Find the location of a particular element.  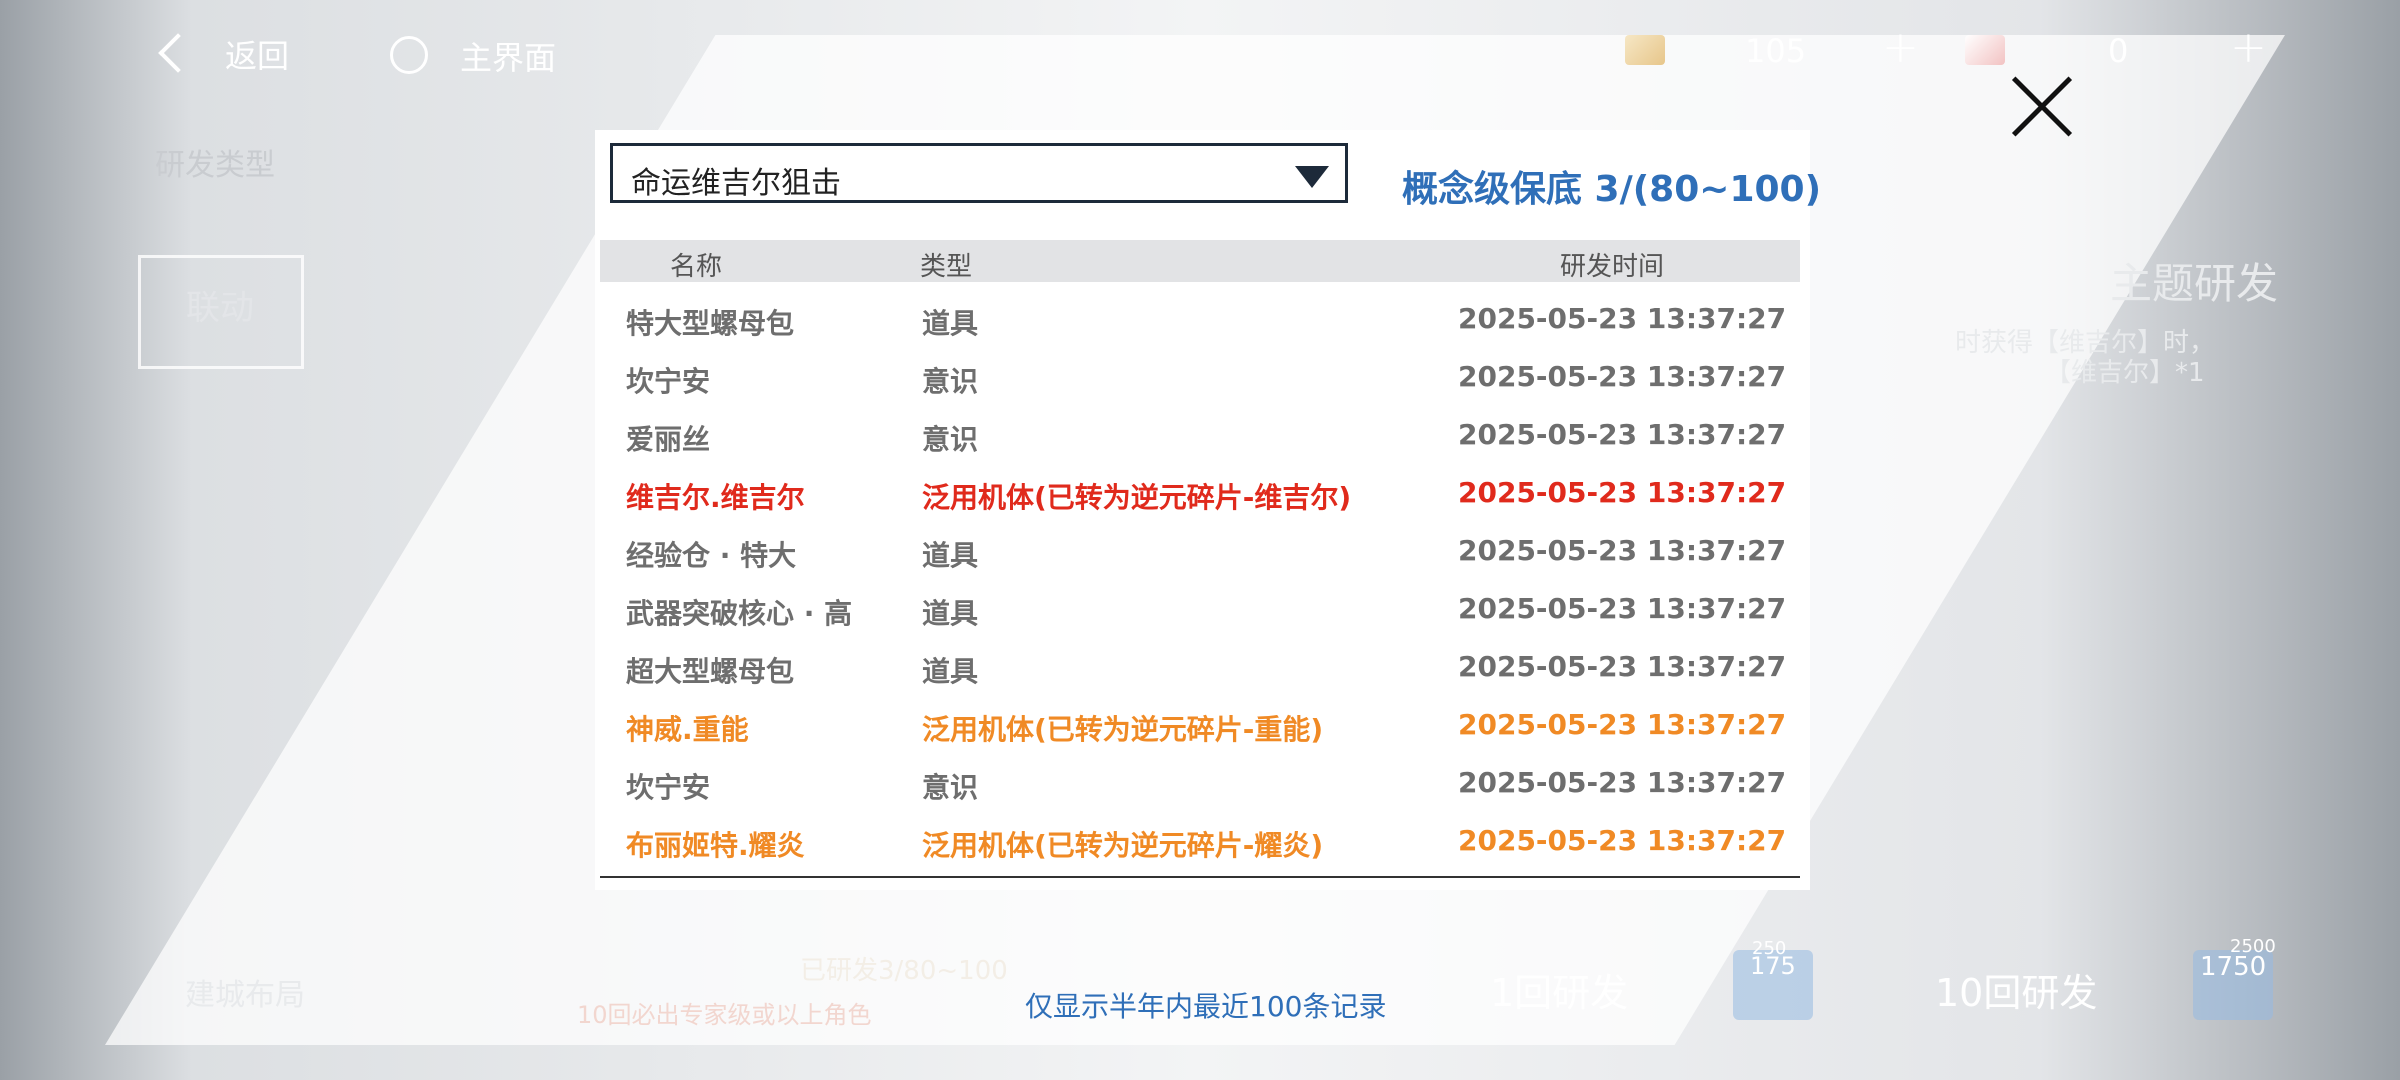

record-type: 泛用机体(已转为逆元碎片-维吉尔) is located at coordinates (1137, 497).